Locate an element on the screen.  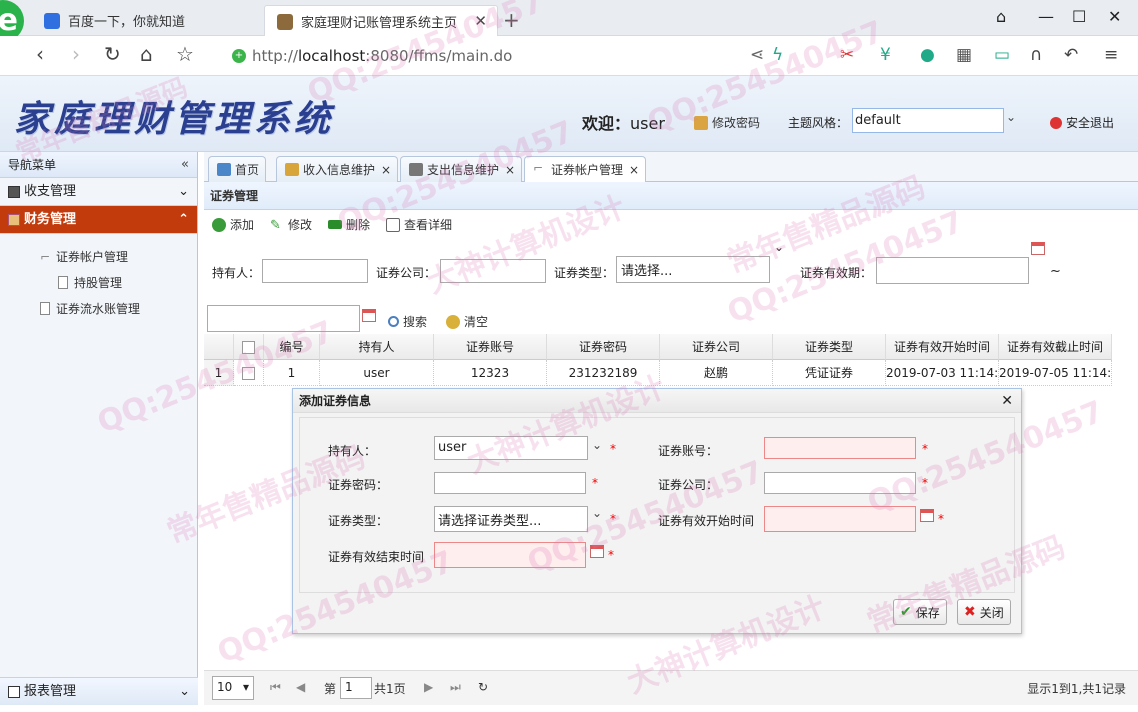
close-button: ✖ 关闭 is located at coordinates (984, 612).